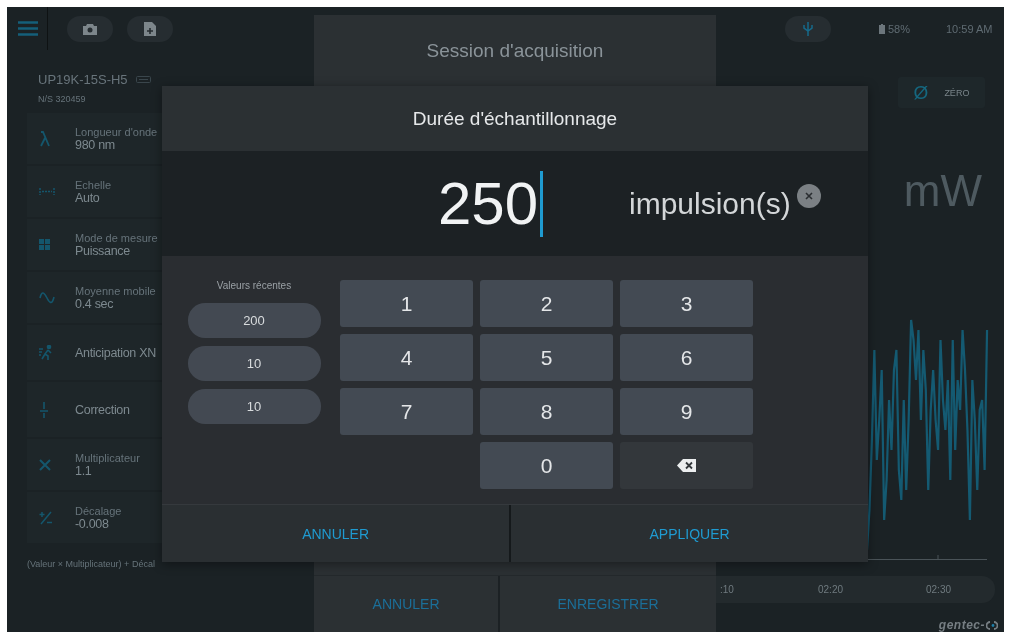 This screenshot has height=637, width=1011. Describe the element at coordinates (62, 99) in the screenshot. I see `serial-number: N/S 320459` at that location.